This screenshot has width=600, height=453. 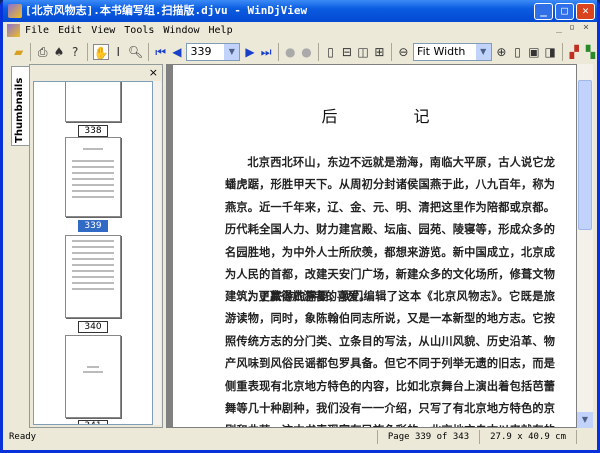 What do you see at coordinates (574, 52) in the screenshot?
I see `display-mode-icon: ▞` at bounding box center [574, 52].